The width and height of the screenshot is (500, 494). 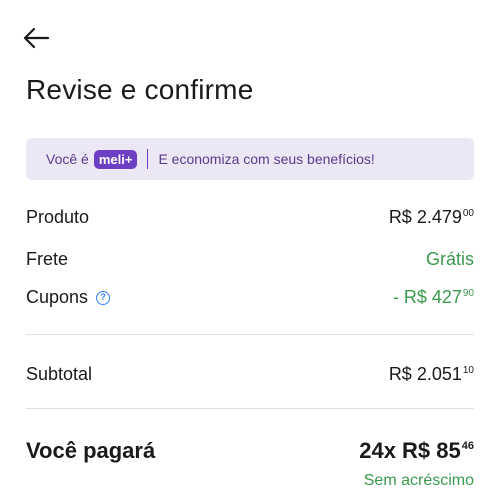 I want to click on total-row: Você pagará 24x R$ 8546, so click(x=250, y=451).